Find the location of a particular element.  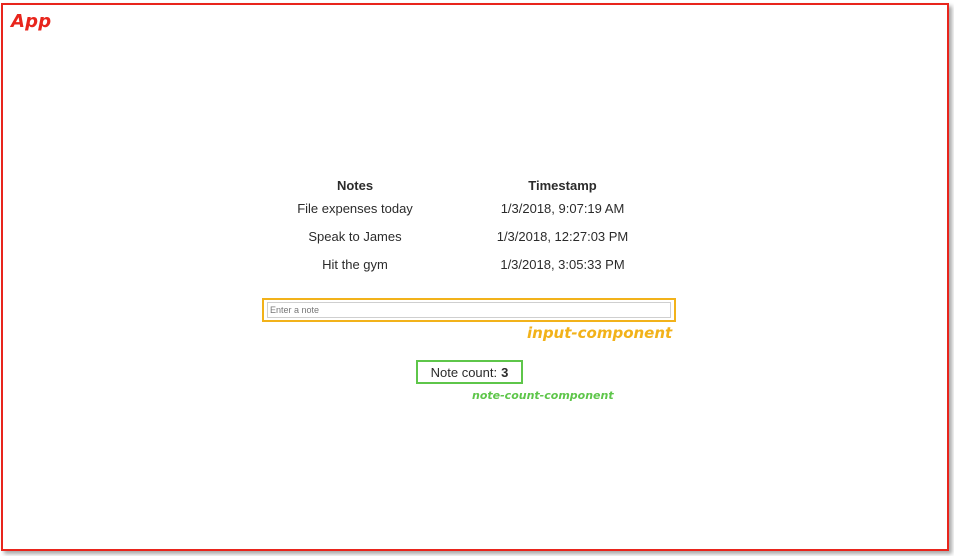

note-count-component-label: note-count-component is located at coordinates (543, 395).